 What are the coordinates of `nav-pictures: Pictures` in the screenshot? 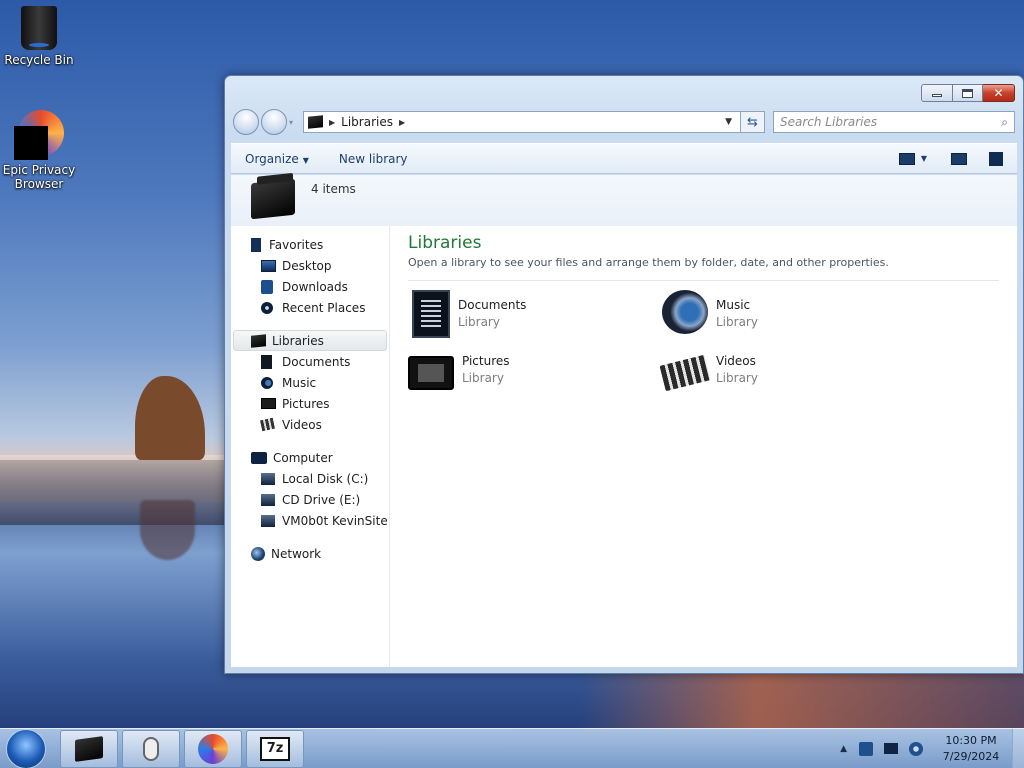 It's located at (310, 403).